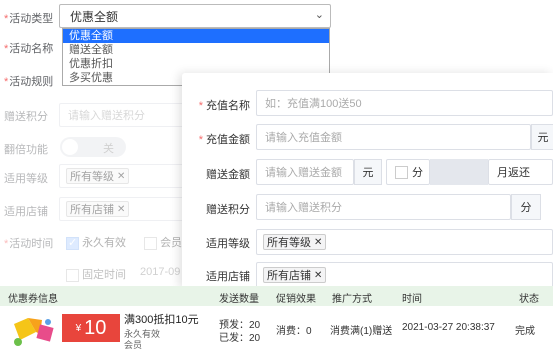 This screenshot has height=351, width=553. I want to click on permanent-checkbox: 永久有效, so click(96, 242).